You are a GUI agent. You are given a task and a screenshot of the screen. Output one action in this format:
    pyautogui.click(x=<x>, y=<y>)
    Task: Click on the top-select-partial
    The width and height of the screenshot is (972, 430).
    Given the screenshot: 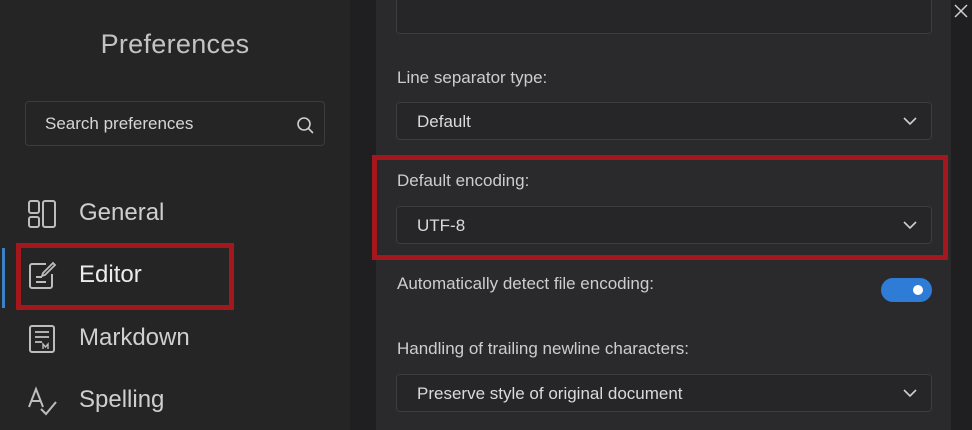 What is the action you would take?
    pyautogui.click(x=664, y=17)
    